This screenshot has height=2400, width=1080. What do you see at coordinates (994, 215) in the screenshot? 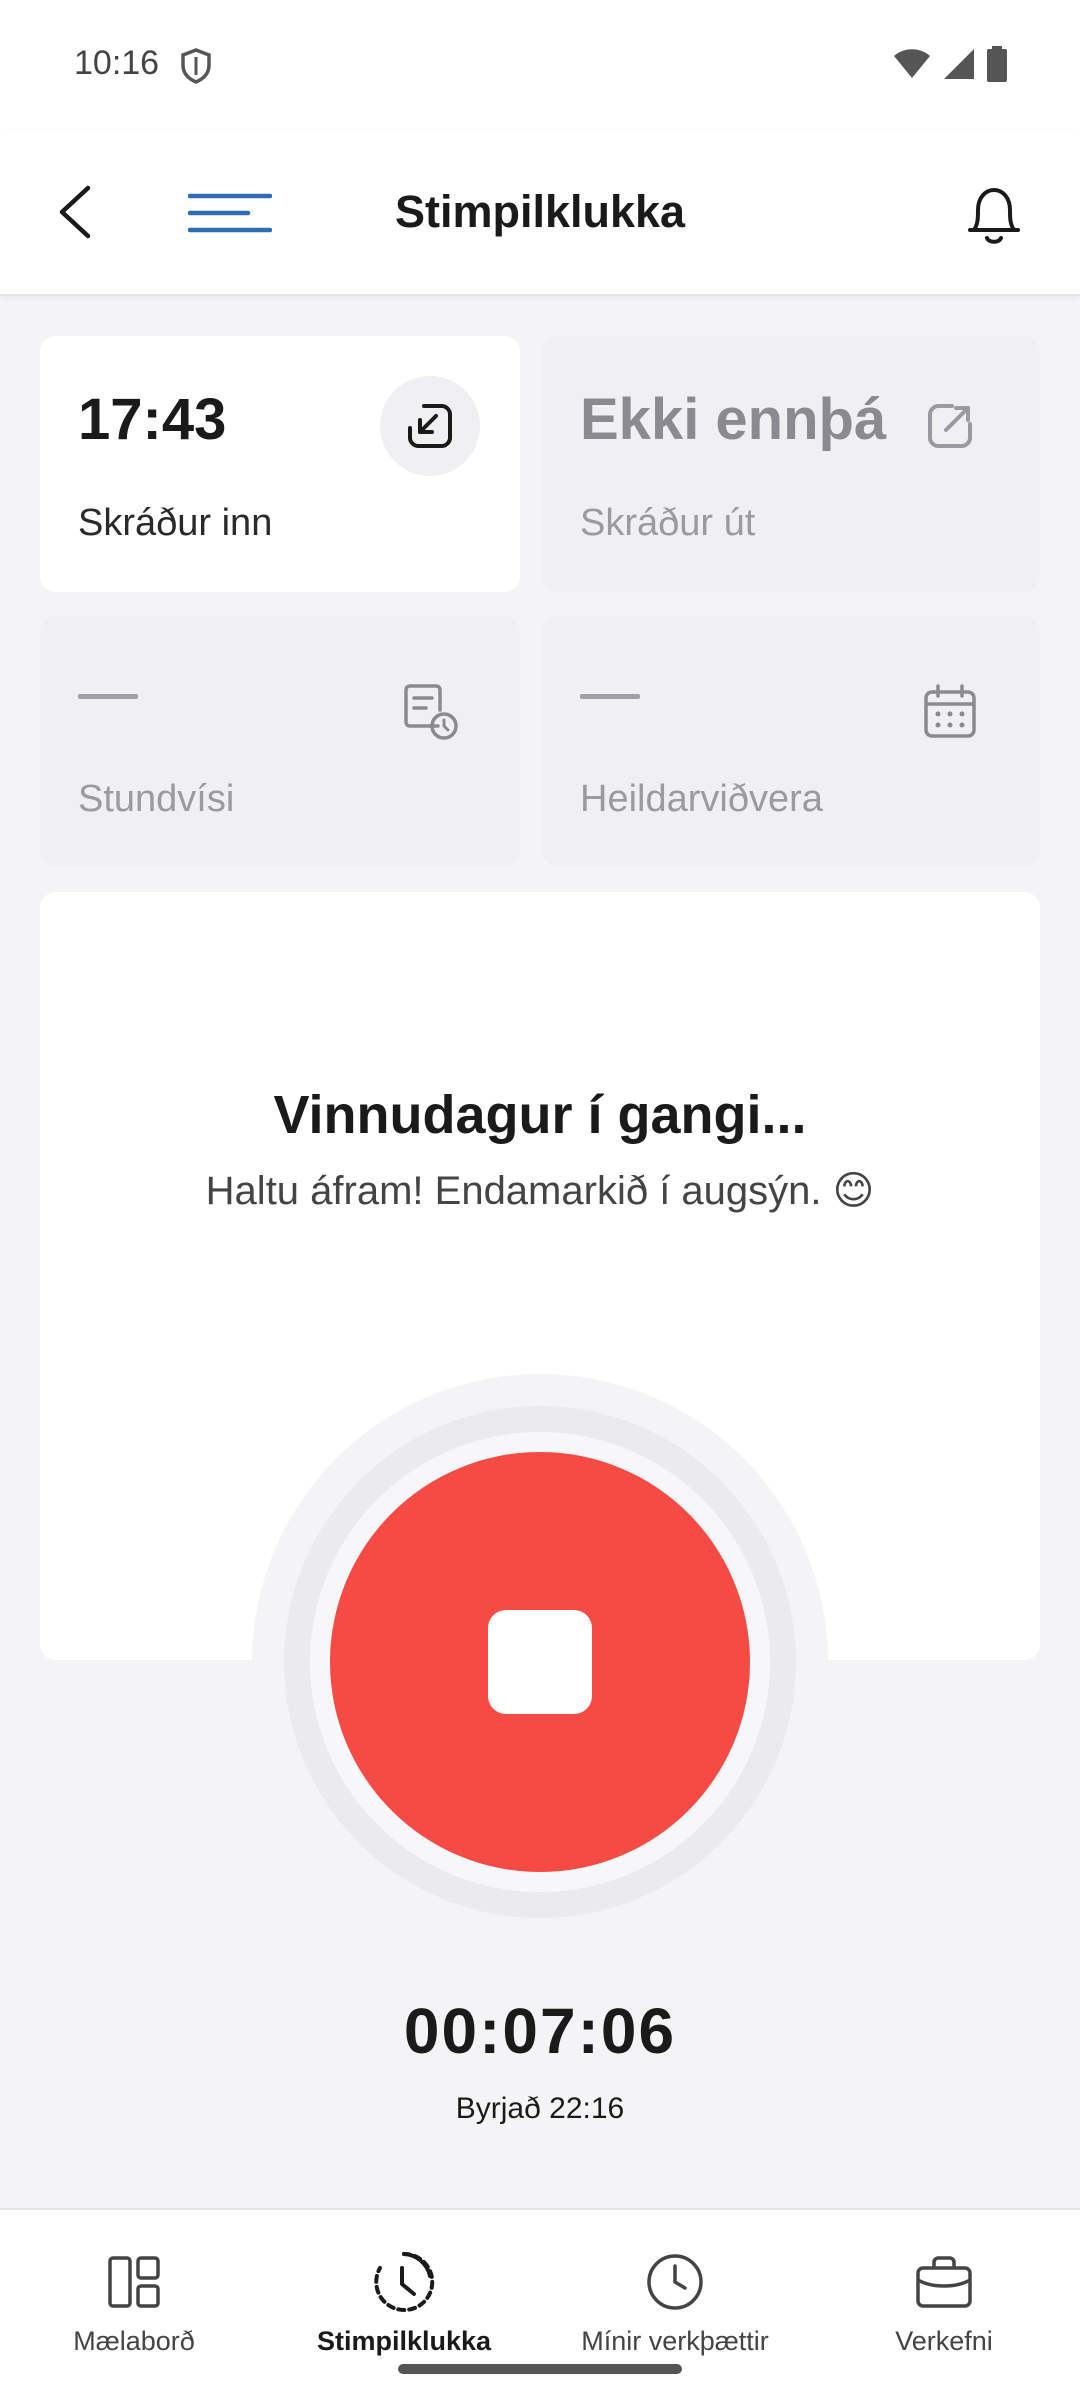
I see `bell-icon` at bounding box center [994, 215].